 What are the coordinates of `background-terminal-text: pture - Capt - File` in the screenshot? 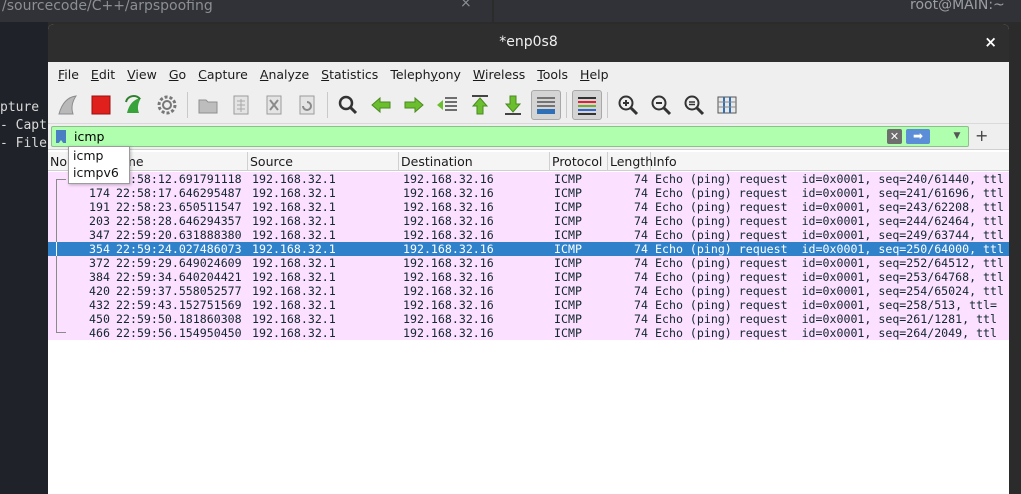 It's located at (23, 125).